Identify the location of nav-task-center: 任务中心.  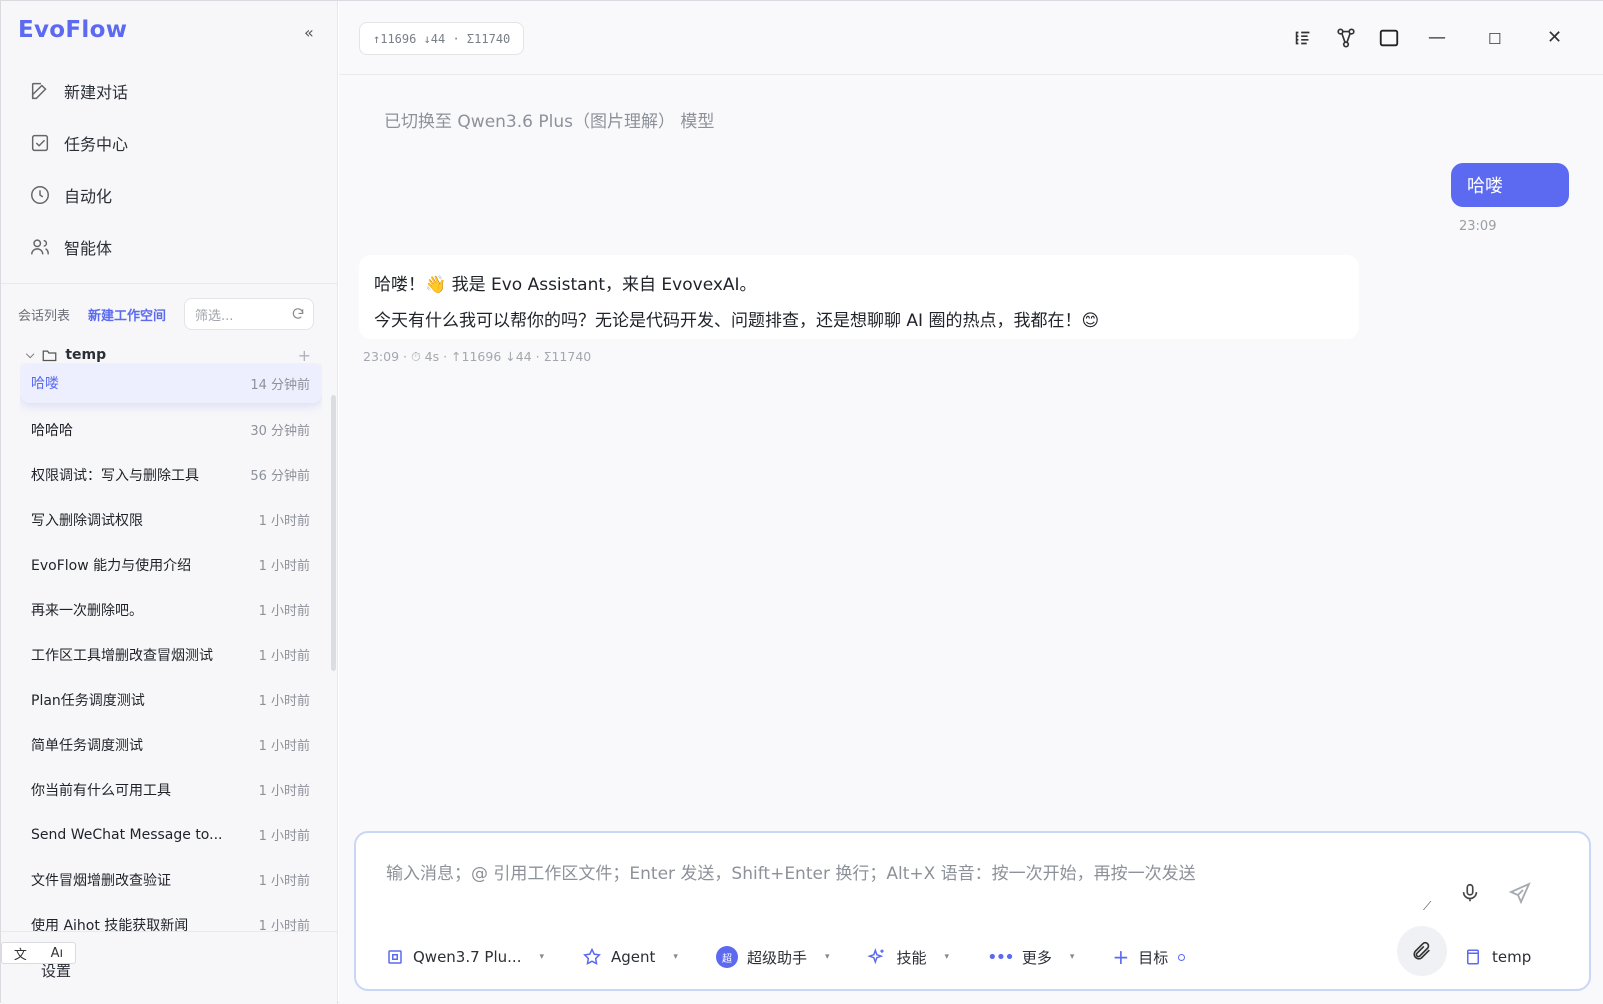
(169, 143).